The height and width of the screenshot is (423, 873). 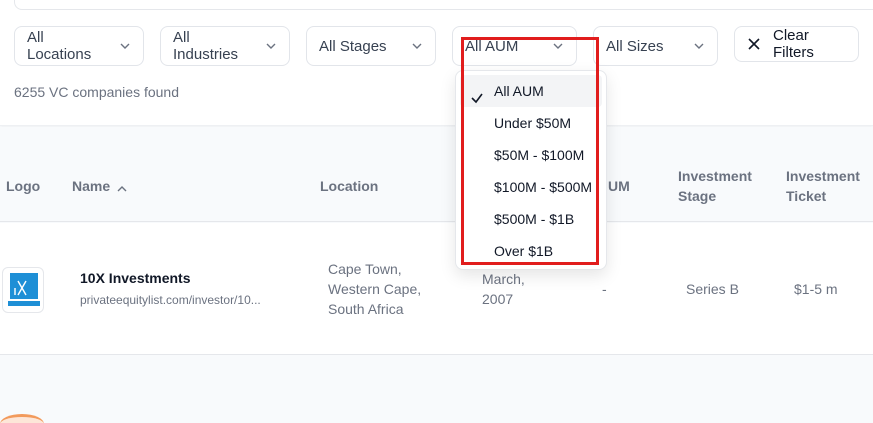 I want to click on aum-filter: All AUM, so click(x=514, y=46).